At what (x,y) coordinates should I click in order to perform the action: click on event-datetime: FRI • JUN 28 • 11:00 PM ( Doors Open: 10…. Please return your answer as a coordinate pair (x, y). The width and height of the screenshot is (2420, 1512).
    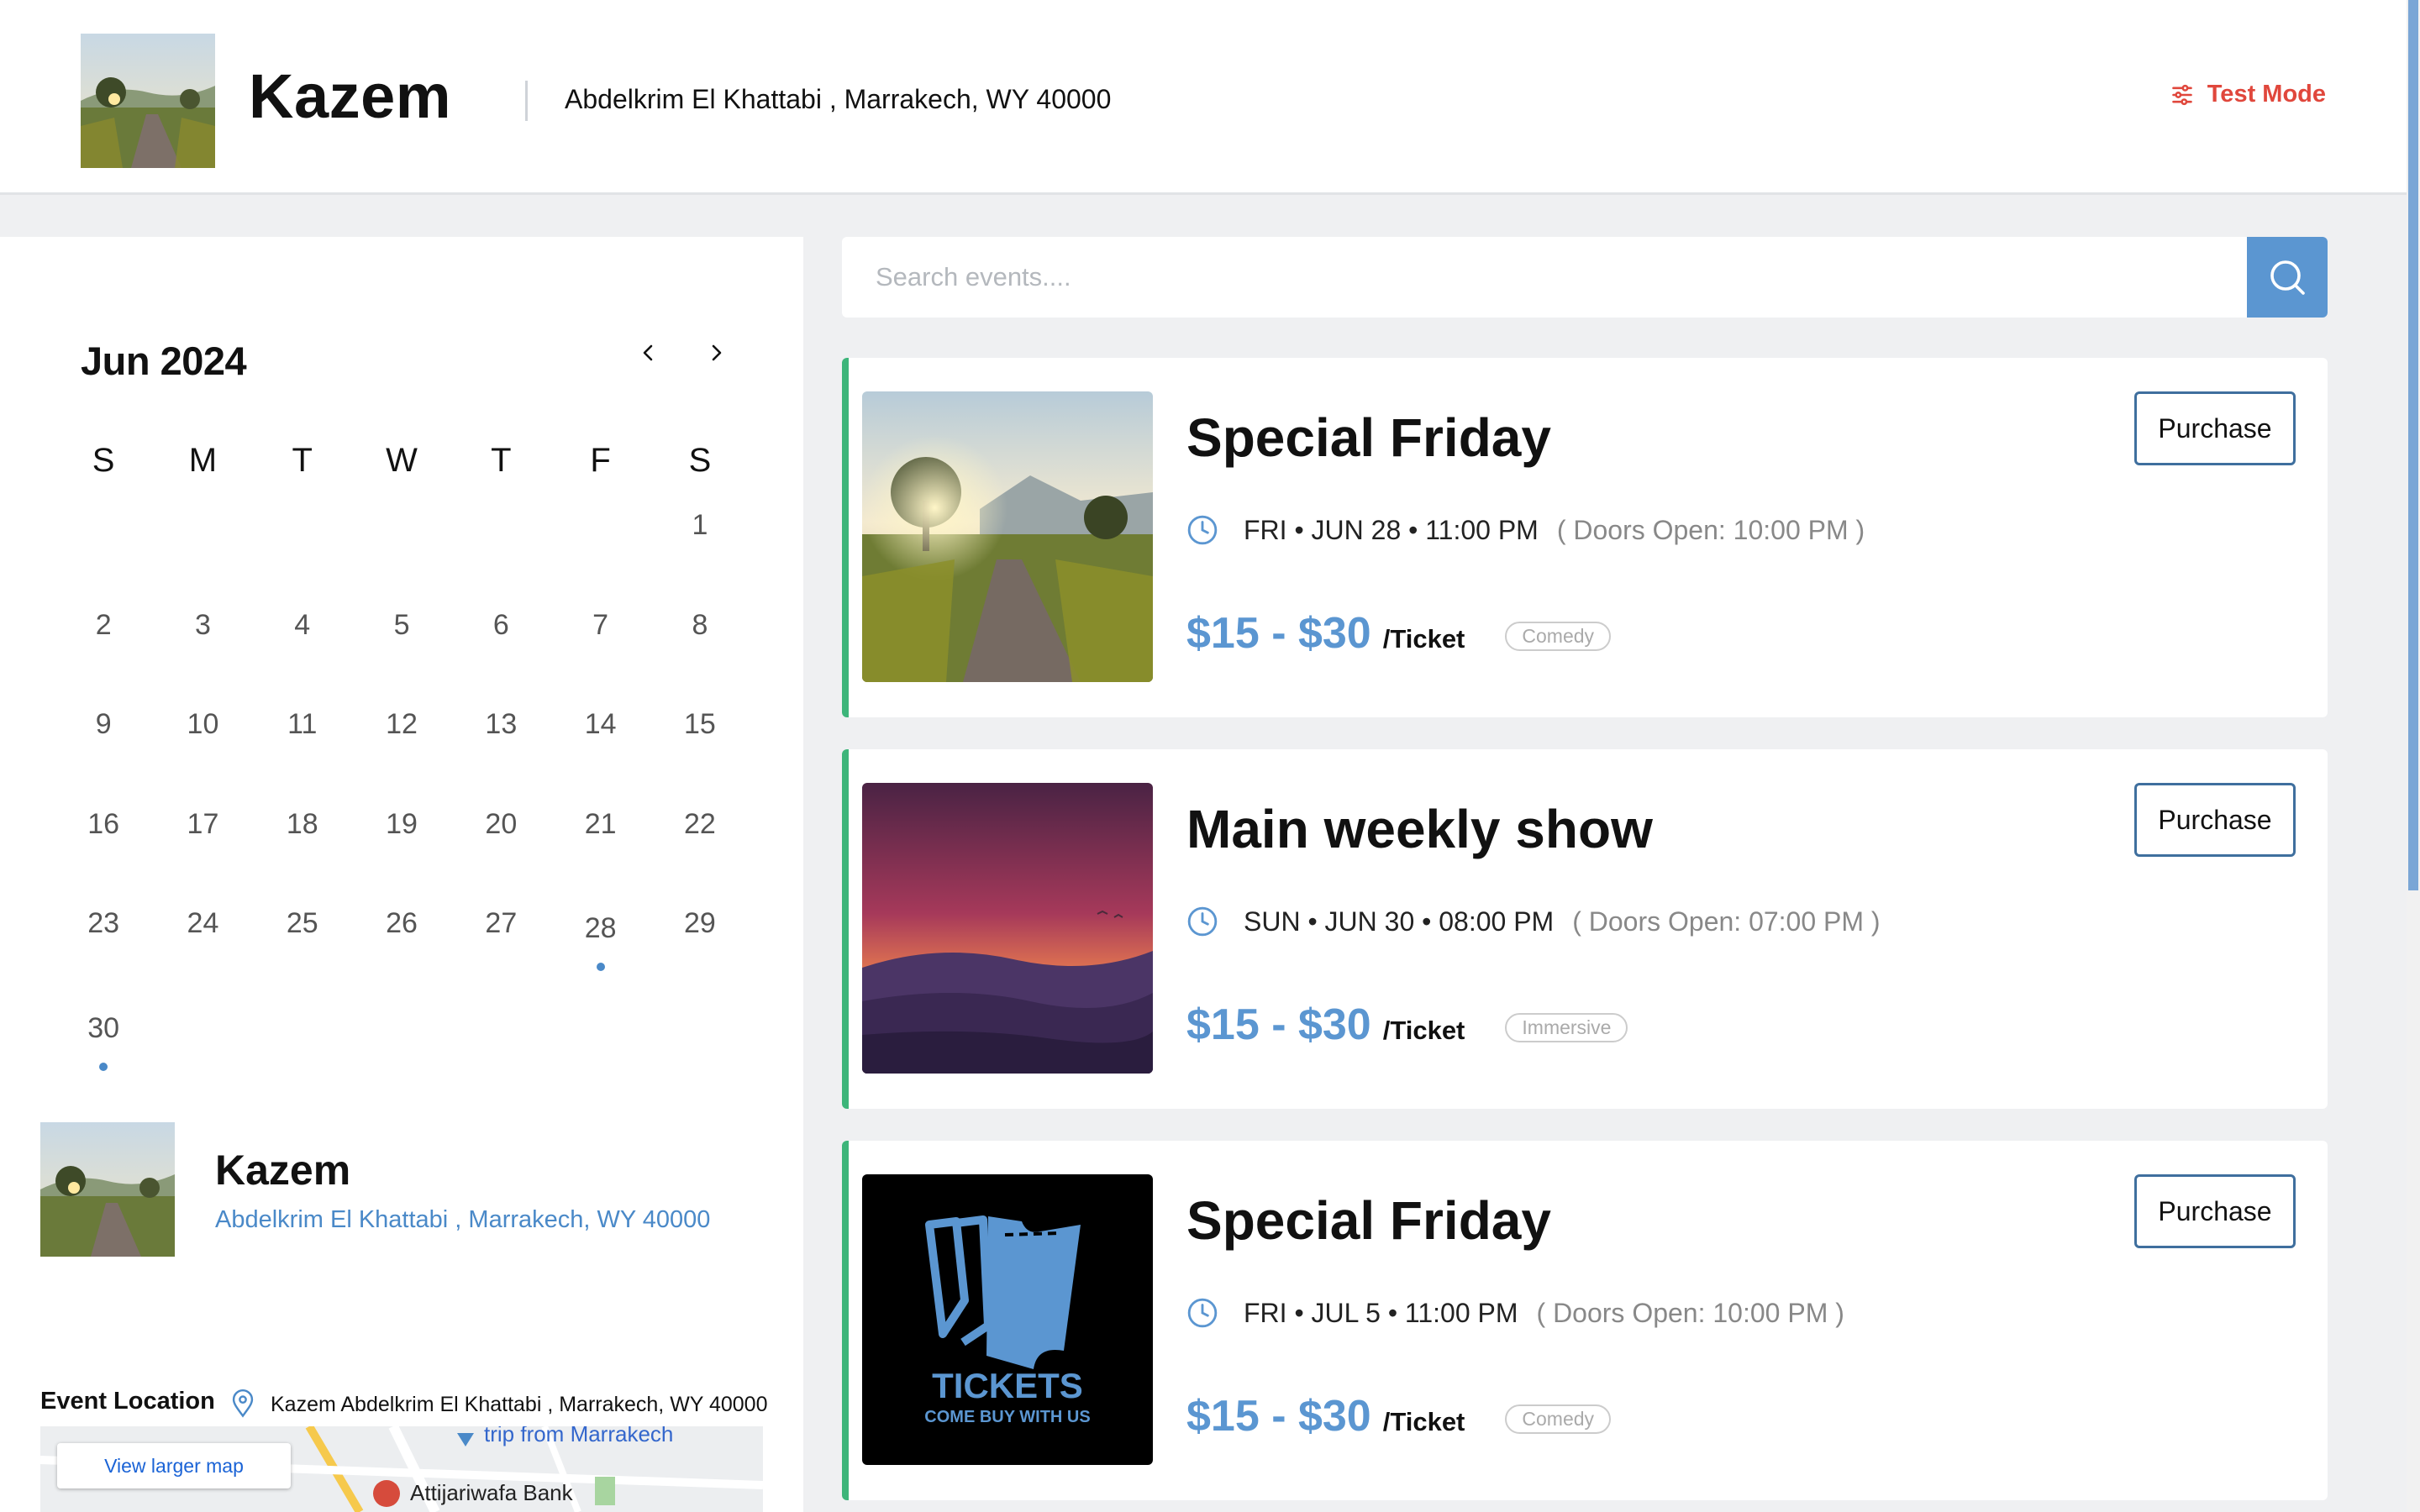
    Looking at the image, I should click on (1526, 530).